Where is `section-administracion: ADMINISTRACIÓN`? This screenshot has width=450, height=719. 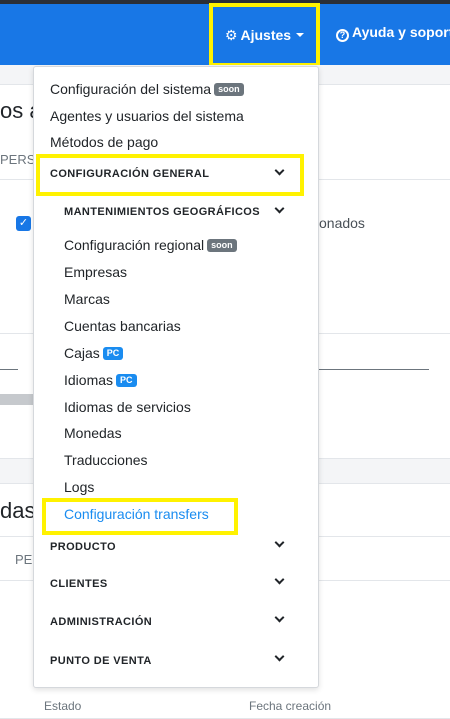
section-administracion: ADMINISTRACIÓN is located at coordinates (101, 622).